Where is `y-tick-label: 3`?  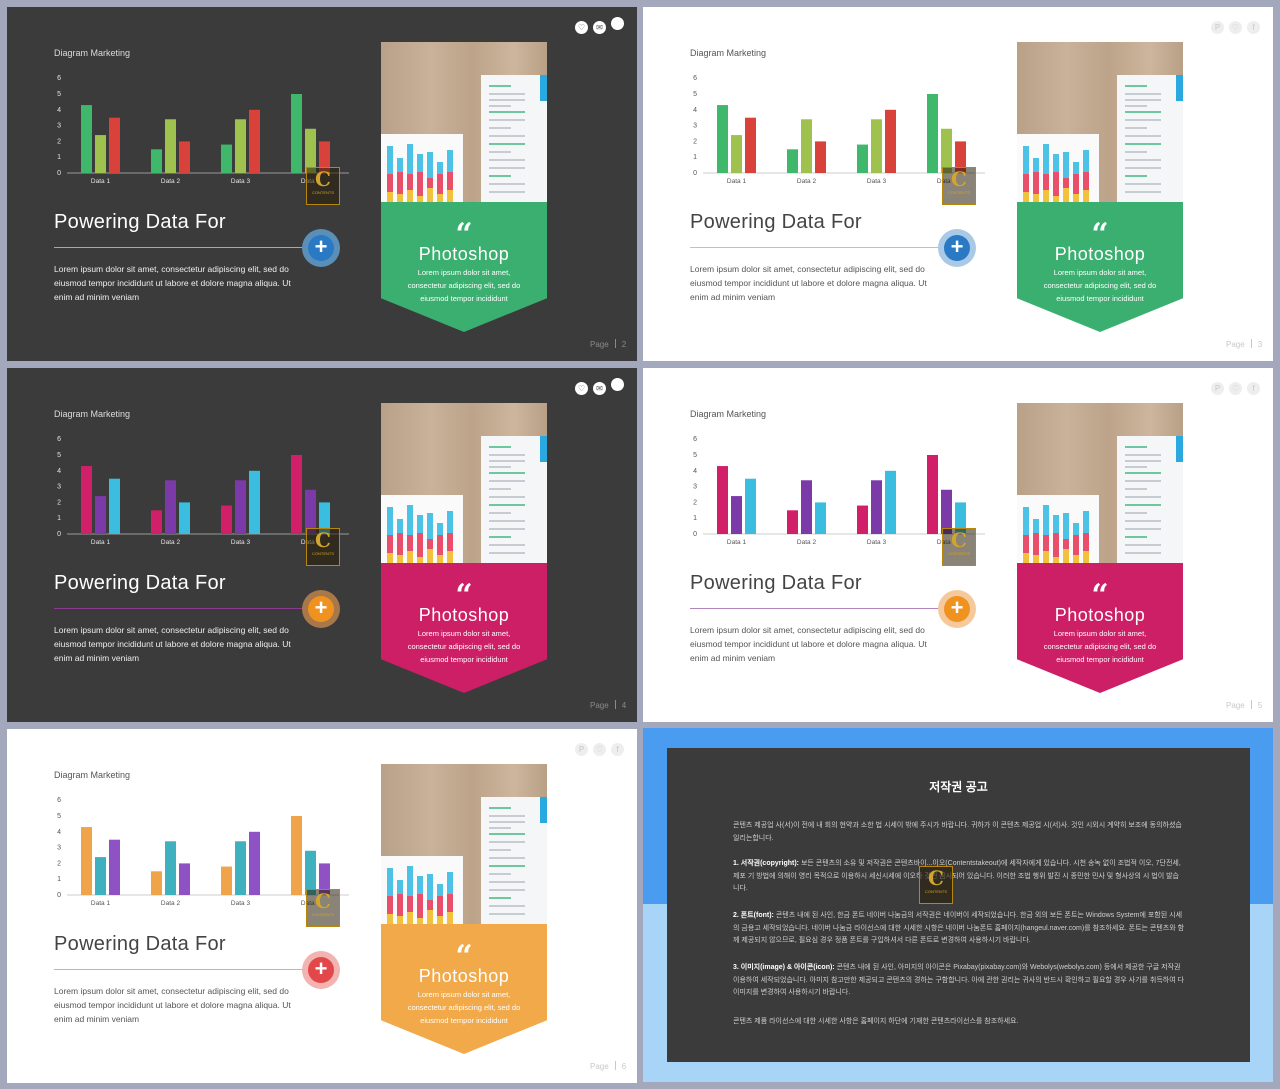
y-tick-label: 3 is located at coordinates (59, 848).